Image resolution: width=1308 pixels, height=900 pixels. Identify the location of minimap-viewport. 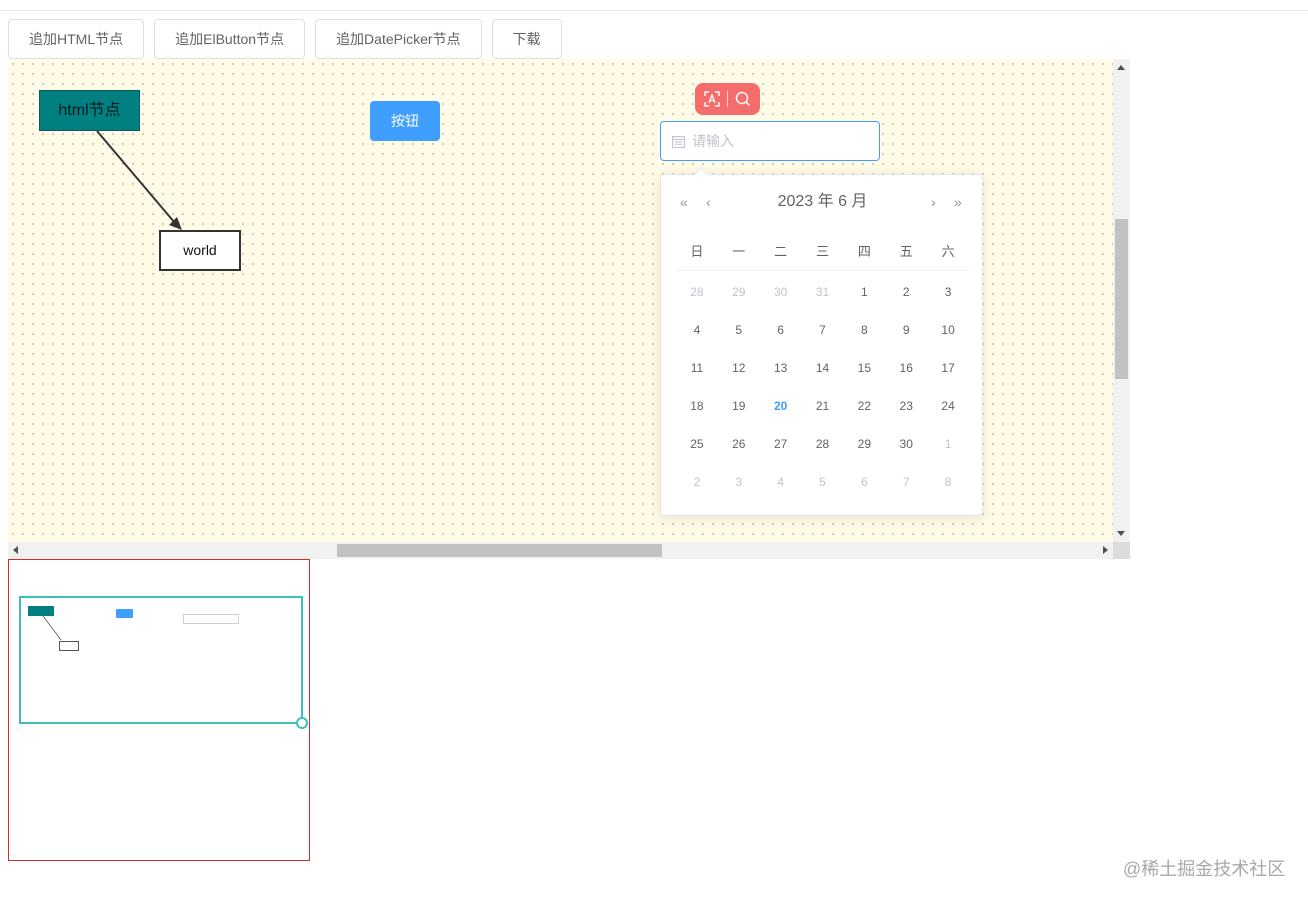
(161, 660).